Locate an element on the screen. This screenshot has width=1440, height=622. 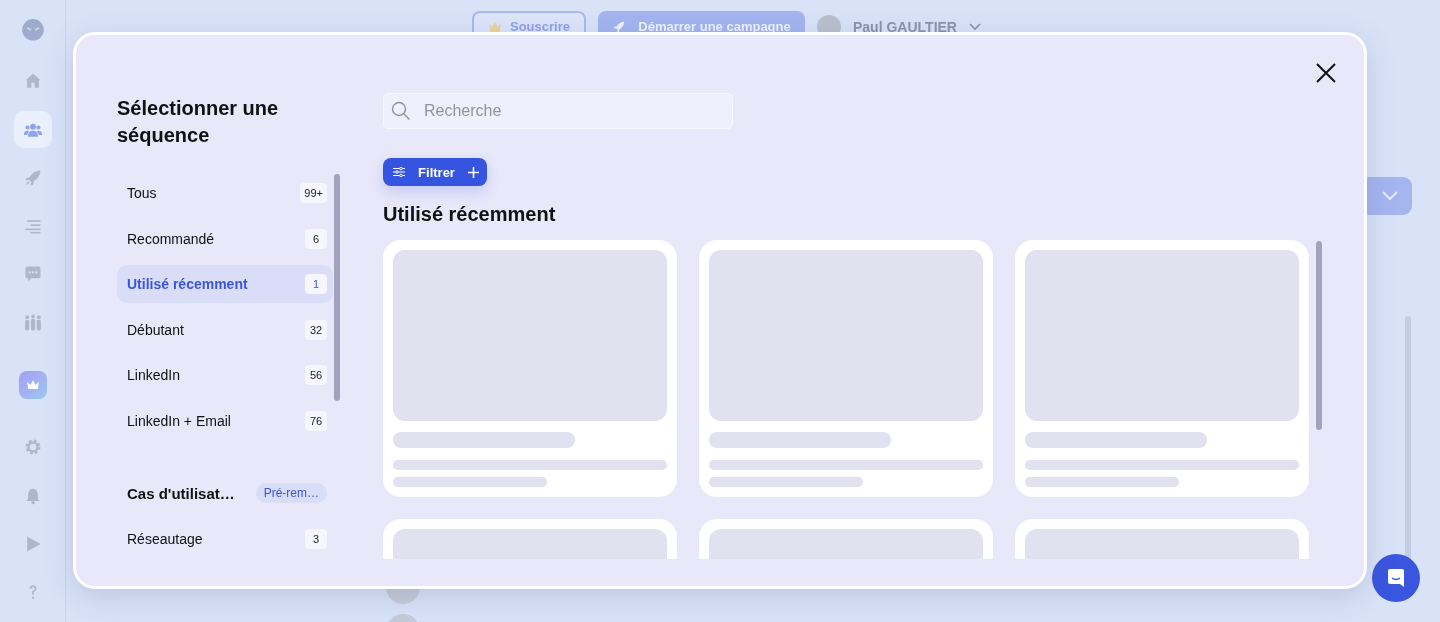
filter-button: Filtrer is located at coordinates (435, 172).